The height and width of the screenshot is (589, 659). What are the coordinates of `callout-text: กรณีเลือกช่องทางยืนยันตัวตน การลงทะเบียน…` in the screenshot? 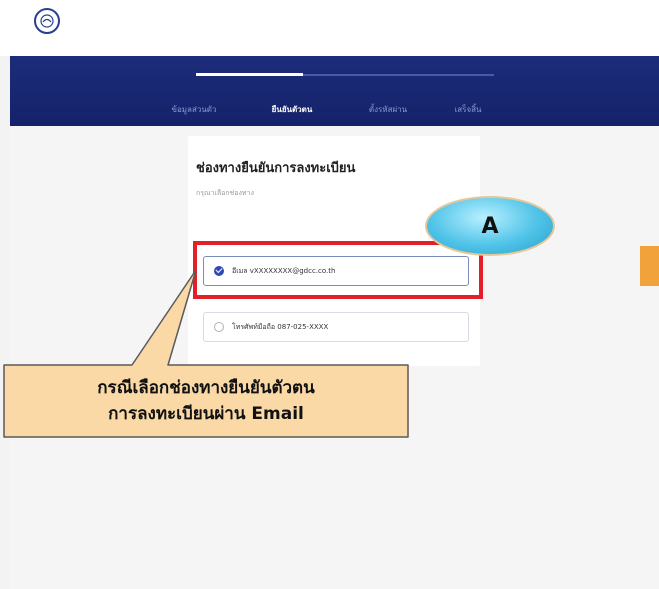 It's located at (206, 401).